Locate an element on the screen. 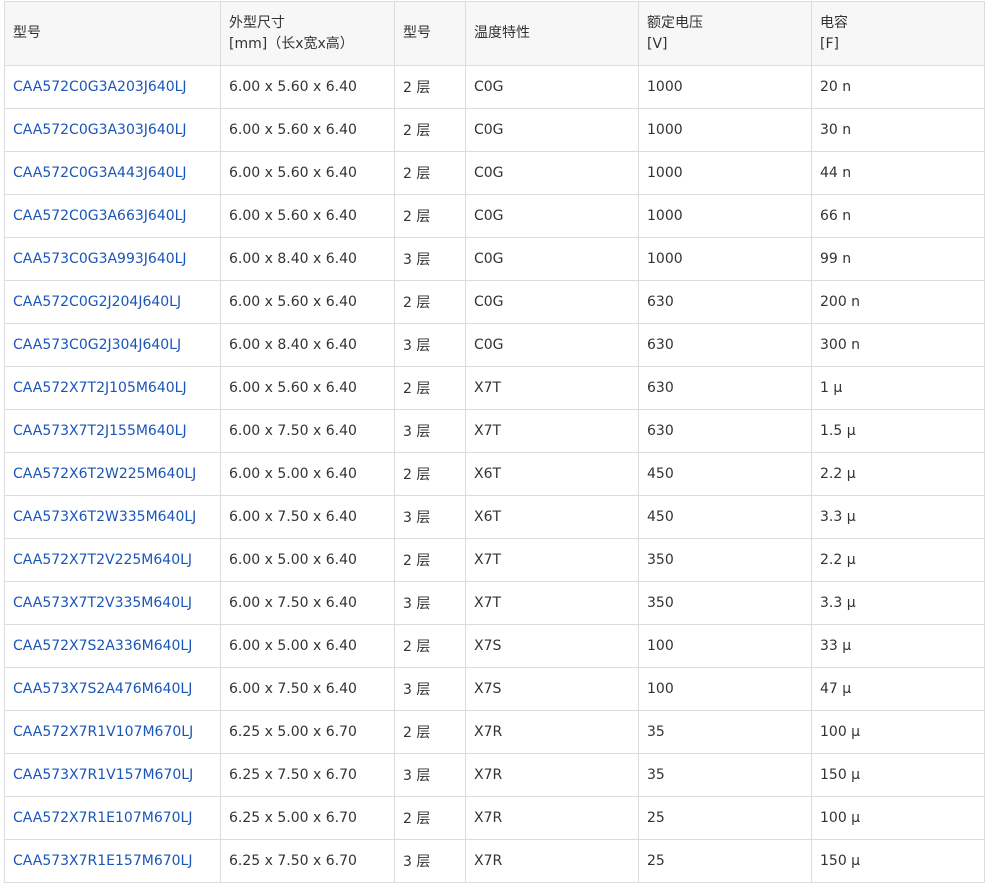 This screenshot has height=886, width=990. part-number-link: CAA572C0G3A443J640LJ is located at coordinates (100, 173).